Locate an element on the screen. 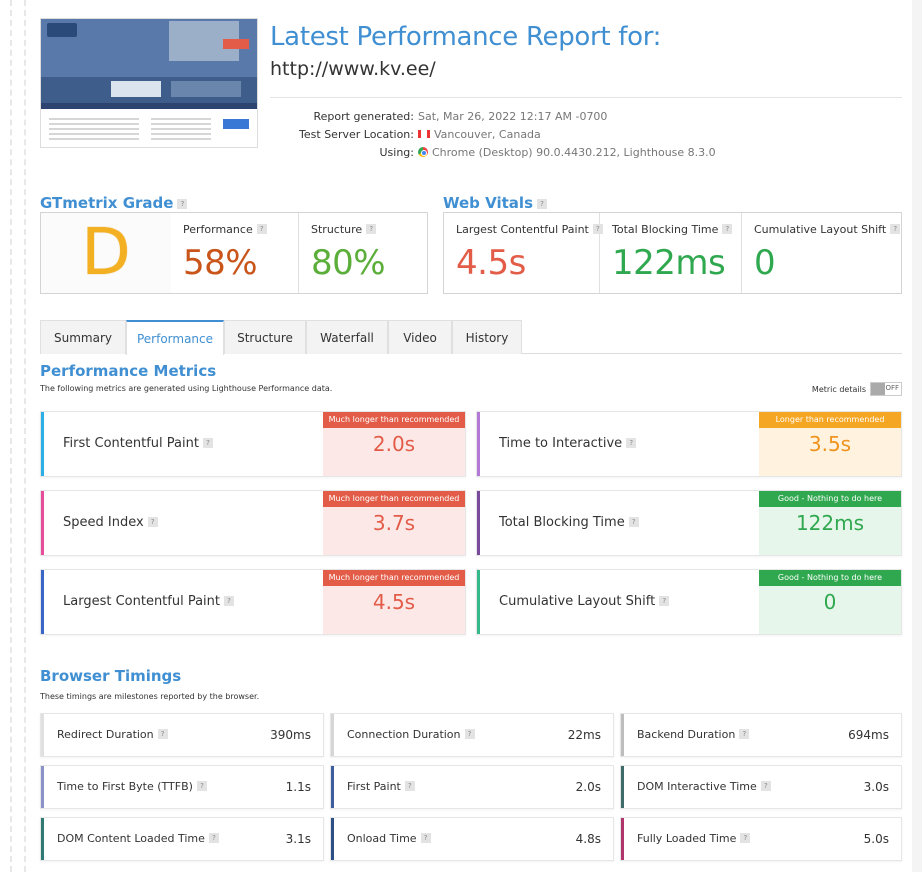 The width and height of the screenshot is (922, 872). tab-summary: Summary is located at coordinates (83, 337).